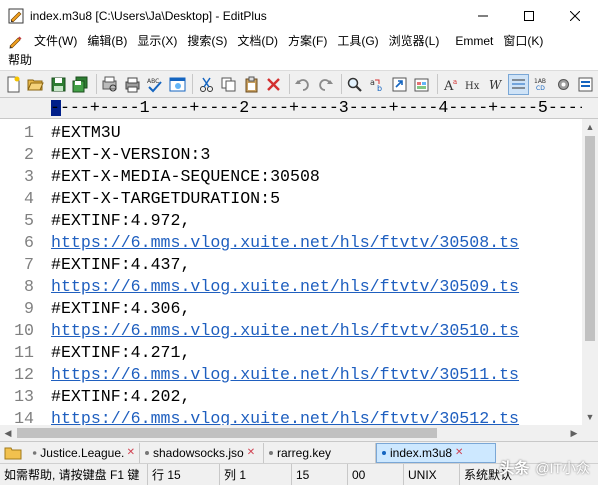 This screenshot has width=598, height=485. Describe the element at coordinates (24, 396) in the screenshot. I see `line-number: 13` at that location.